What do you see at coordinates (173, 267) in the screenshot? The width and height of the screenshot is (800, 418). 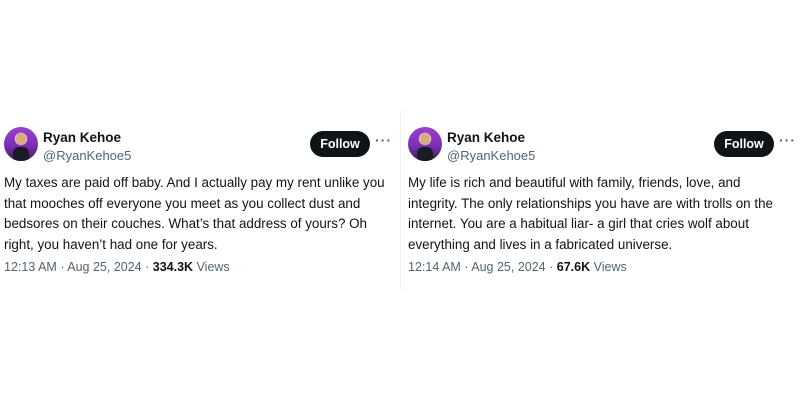 I see `views-count: 334.3K` at bounding box center [173, 267].